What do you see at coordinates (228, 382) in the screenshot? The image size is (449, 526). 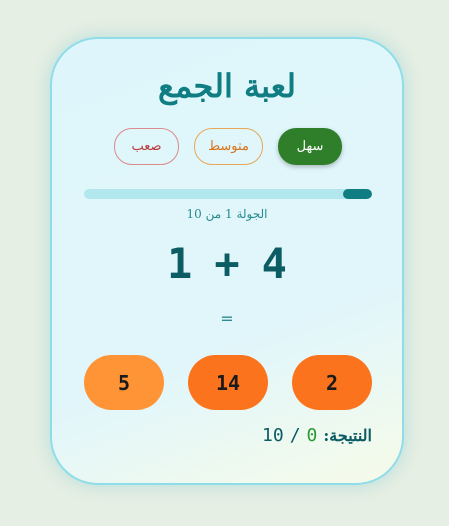 I see `answer-button: 14` at bounding box center [228, 382].